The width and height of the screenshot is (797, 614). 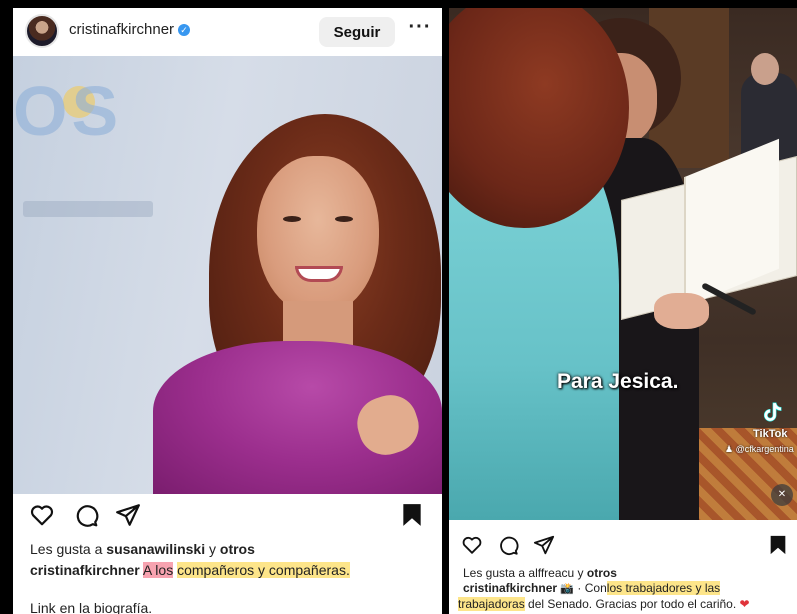 I want to click on post-actions-bar, so click(x=227, y=514).